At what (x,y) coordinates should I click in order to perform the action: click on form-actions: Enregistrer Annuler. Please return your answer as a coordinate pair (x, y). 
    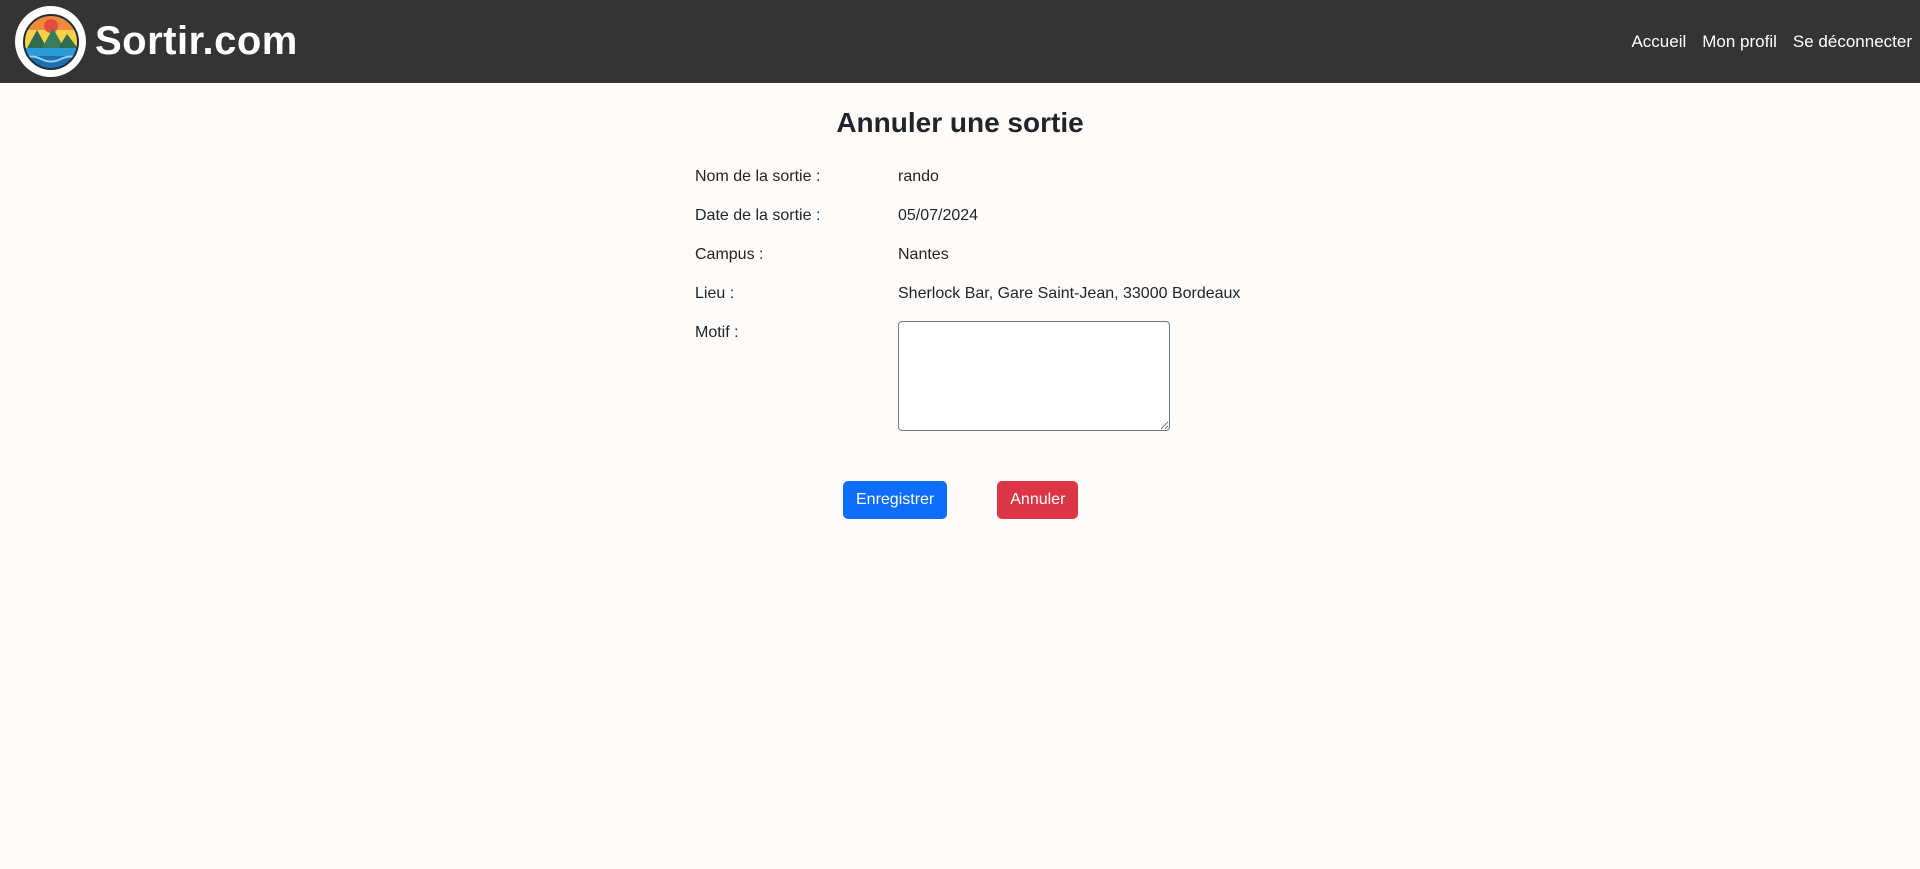
    Looking at the image, I should click on (961, 500).